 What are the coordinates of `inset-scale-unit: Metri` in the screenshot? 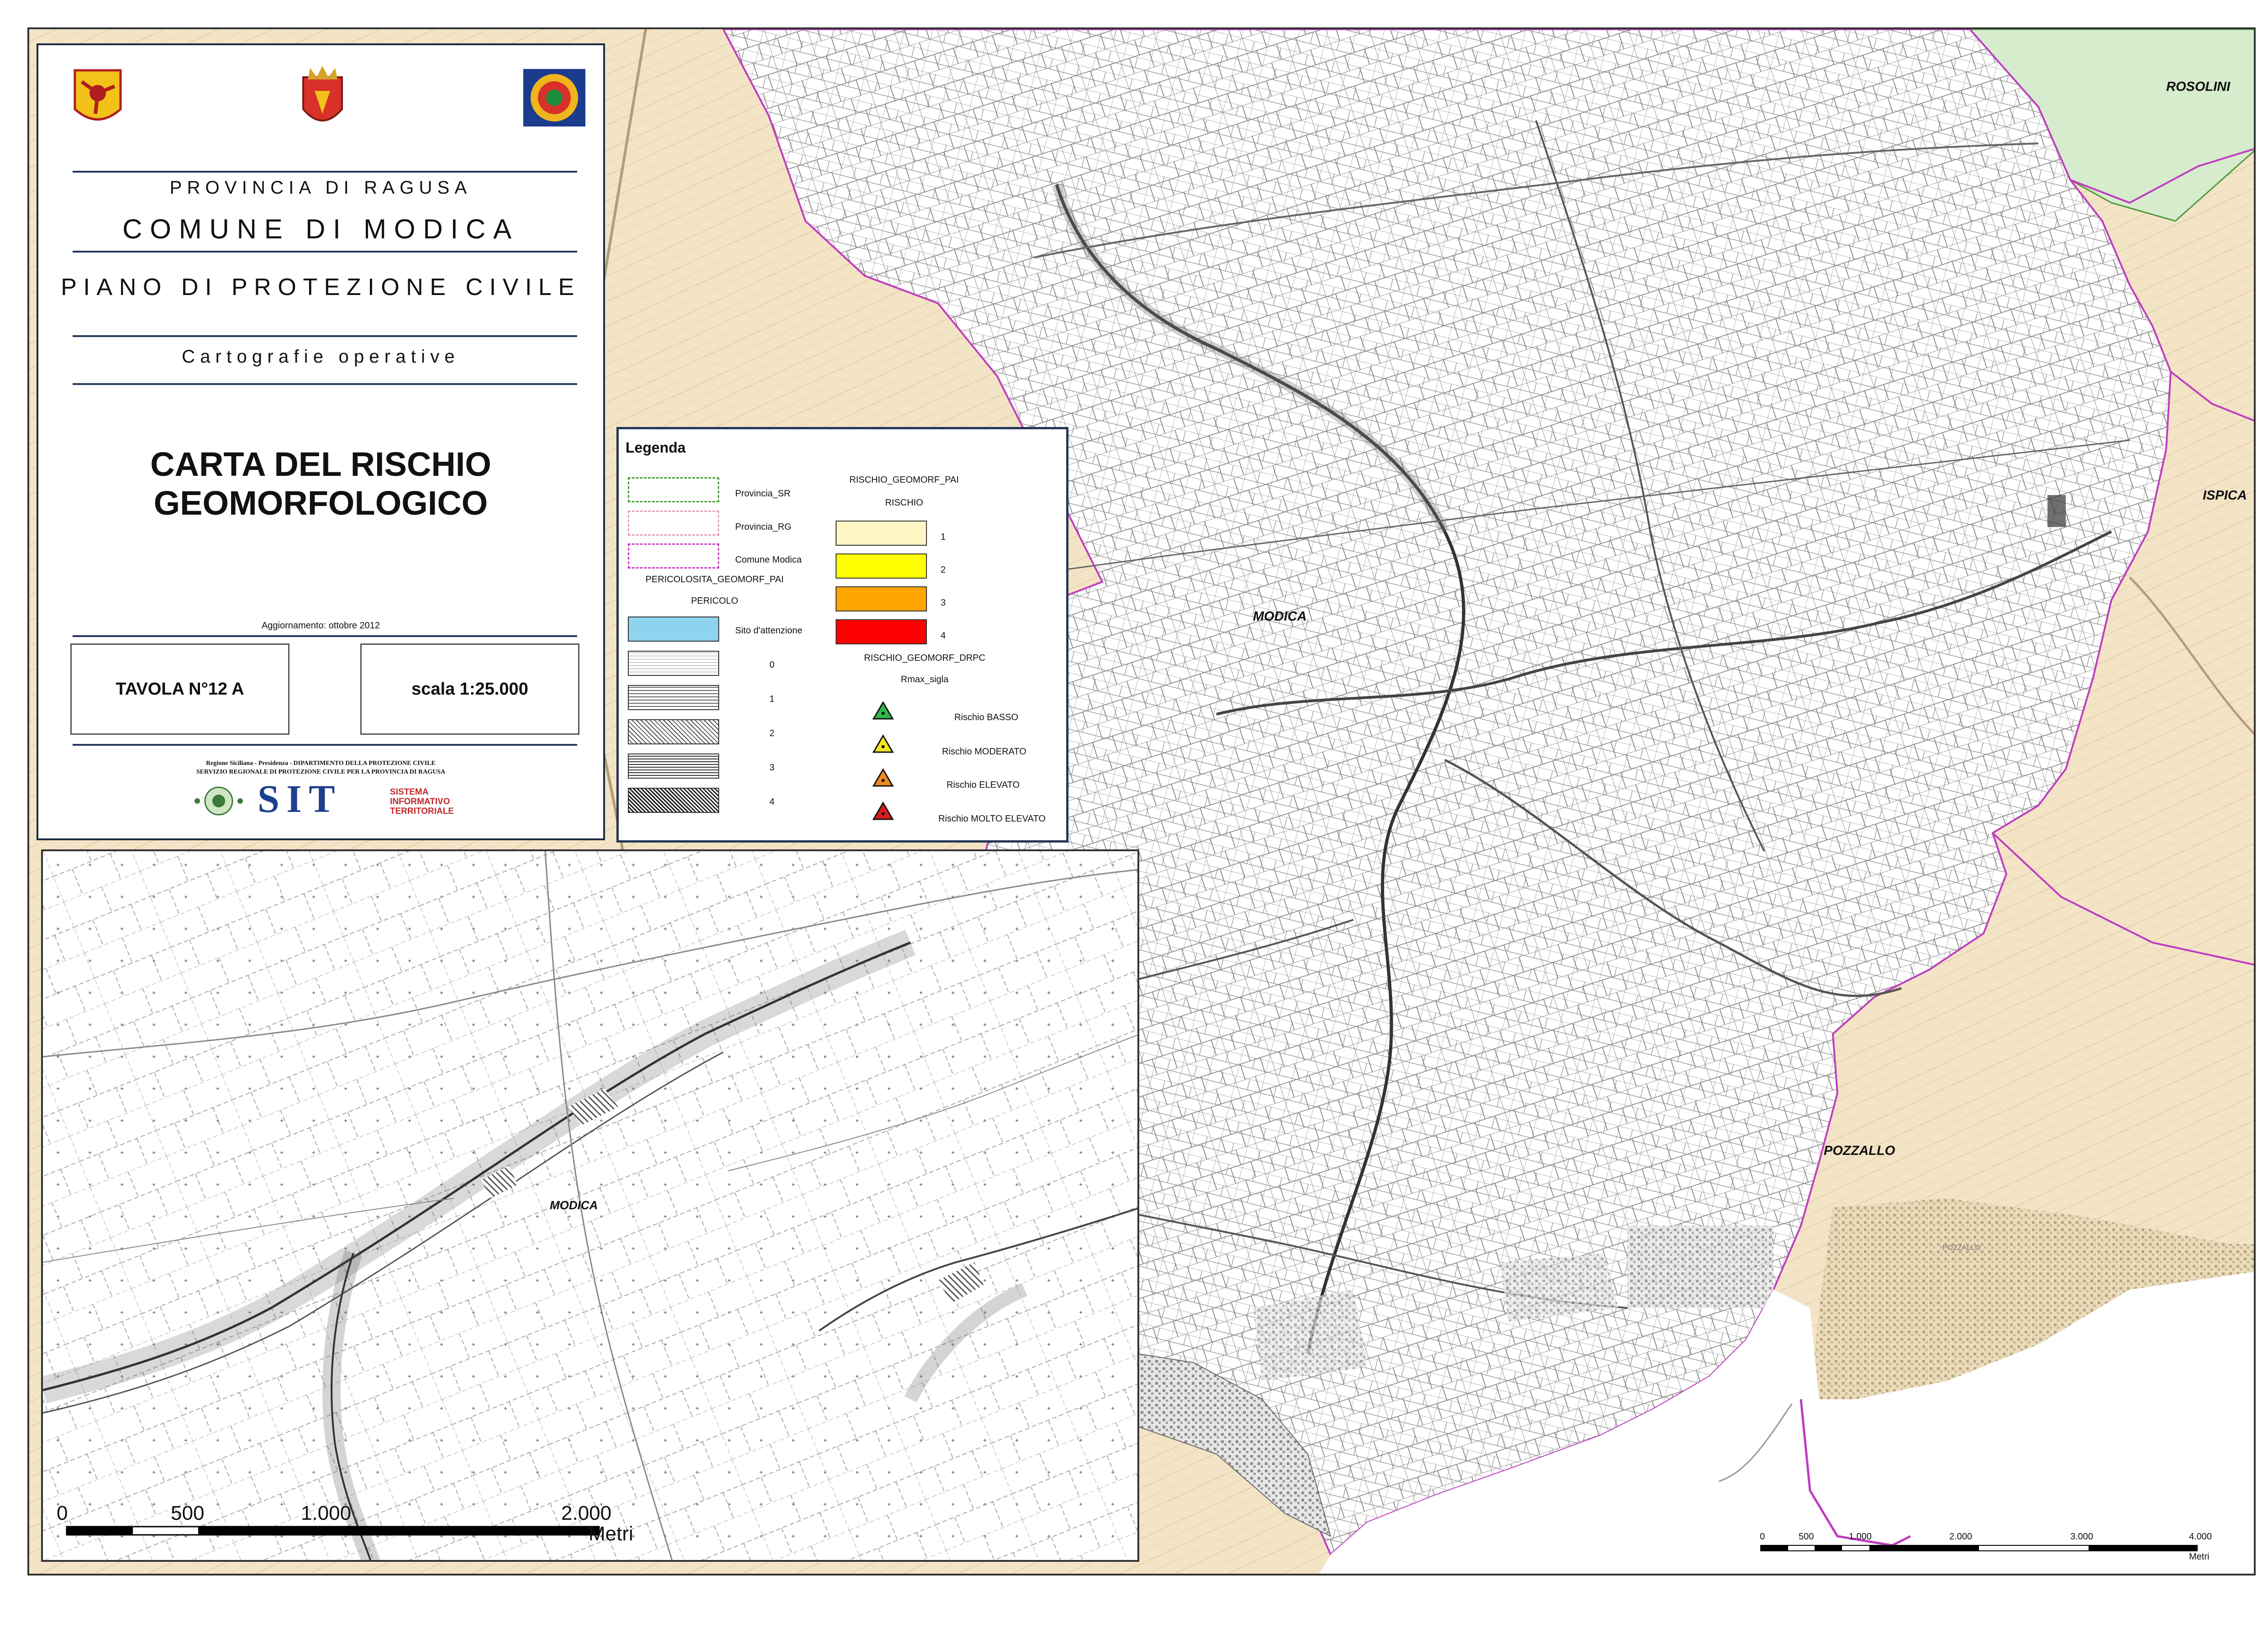 It's located at (611, 1534).